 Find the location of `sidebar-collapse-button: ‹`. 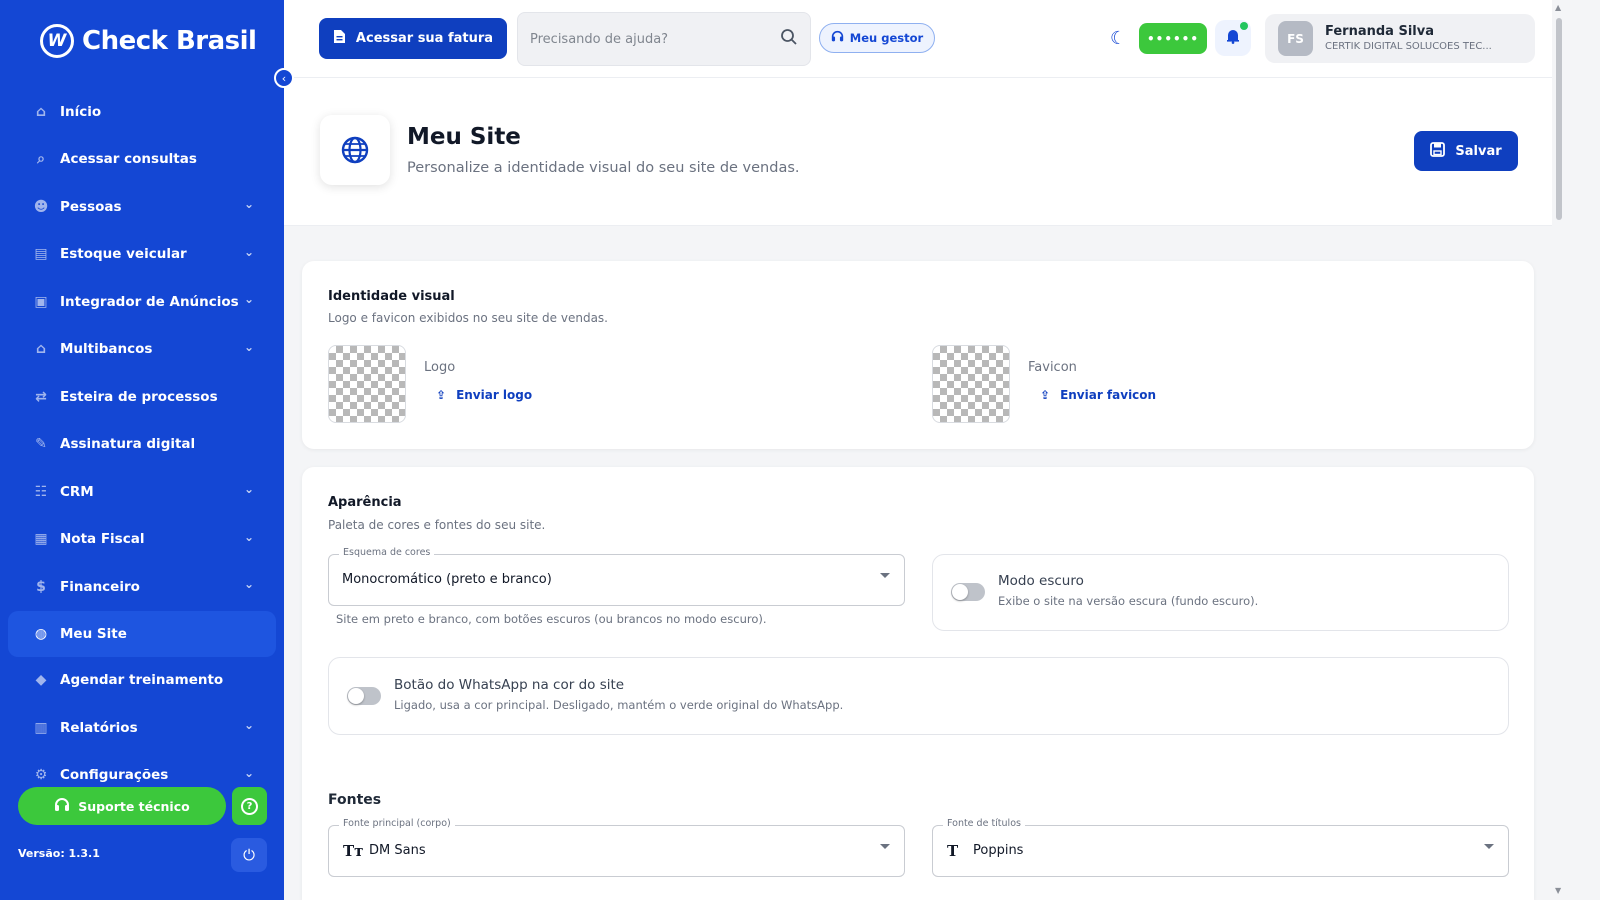

sidebar-collapse-button: ‹ is located at coordinates (284, 78).